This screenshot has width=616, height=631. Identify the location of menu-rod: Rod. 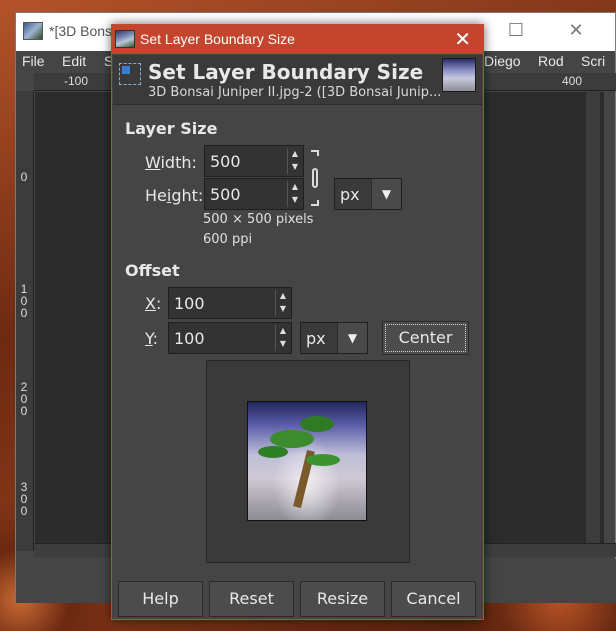
(551, 61).